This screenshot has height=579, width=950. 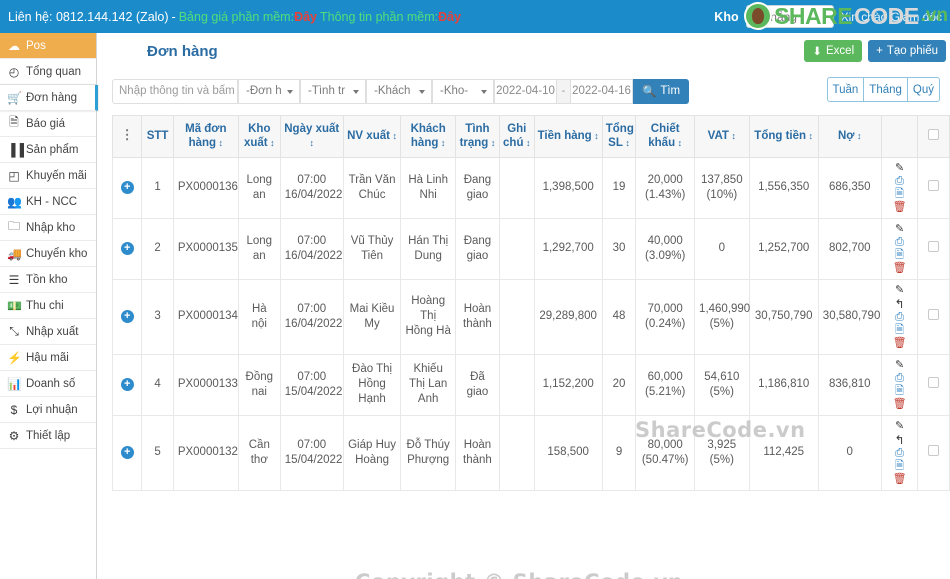 What do you see at coordinates (48, 176) in the screenshot?
I see `sidebar-item-5: ◰ Khuyến mãi` at bounding box center [48, 176].